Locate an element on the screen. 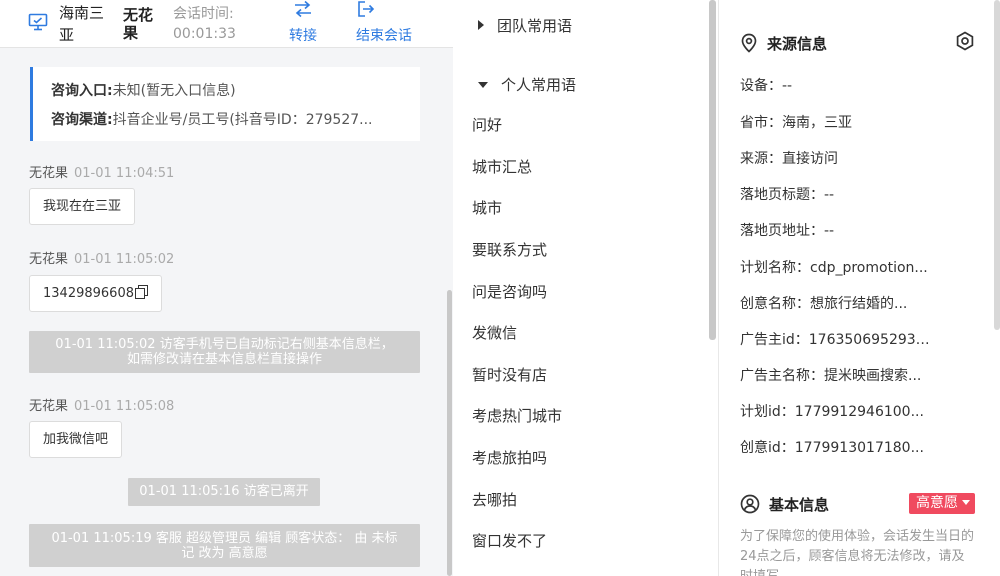  chat-scrollbar is located at coordinates (449, 433).